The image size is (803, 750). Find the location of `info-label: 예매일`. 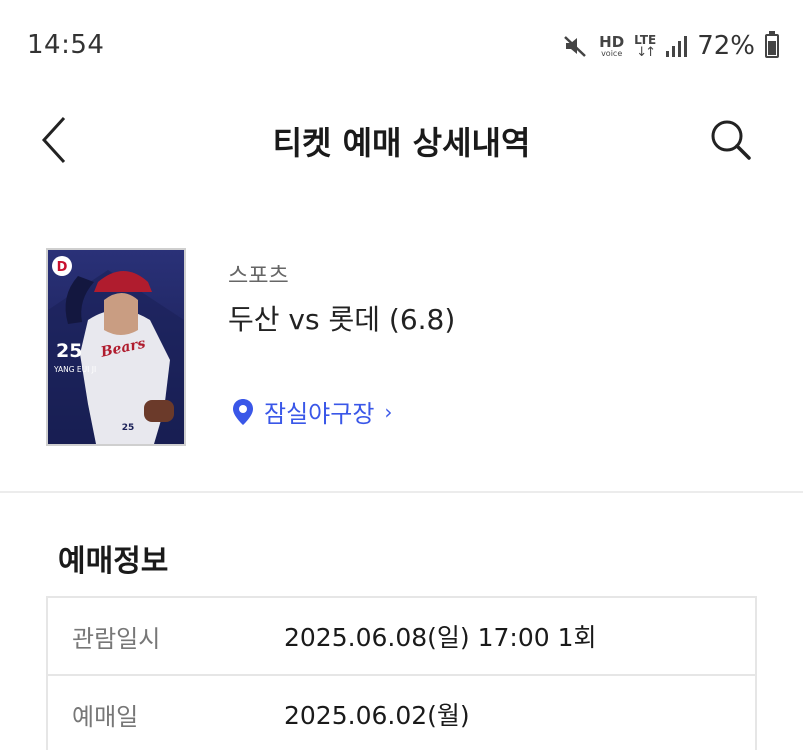

info-label: 예매일 is located at coordinates (105, 716).